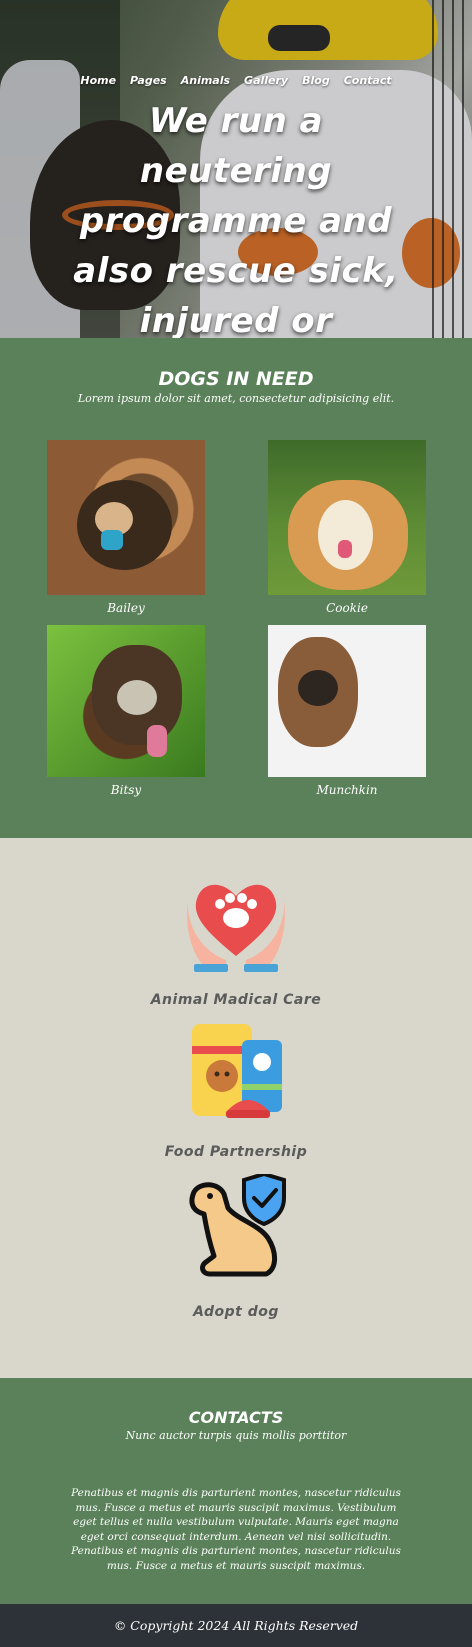 The height and width of the screenshot is (1647, 472). What do you see at coordinates (237, 1071) in the screenshot?
I see `pet-food-icon` at bounding box center [237, 1071].